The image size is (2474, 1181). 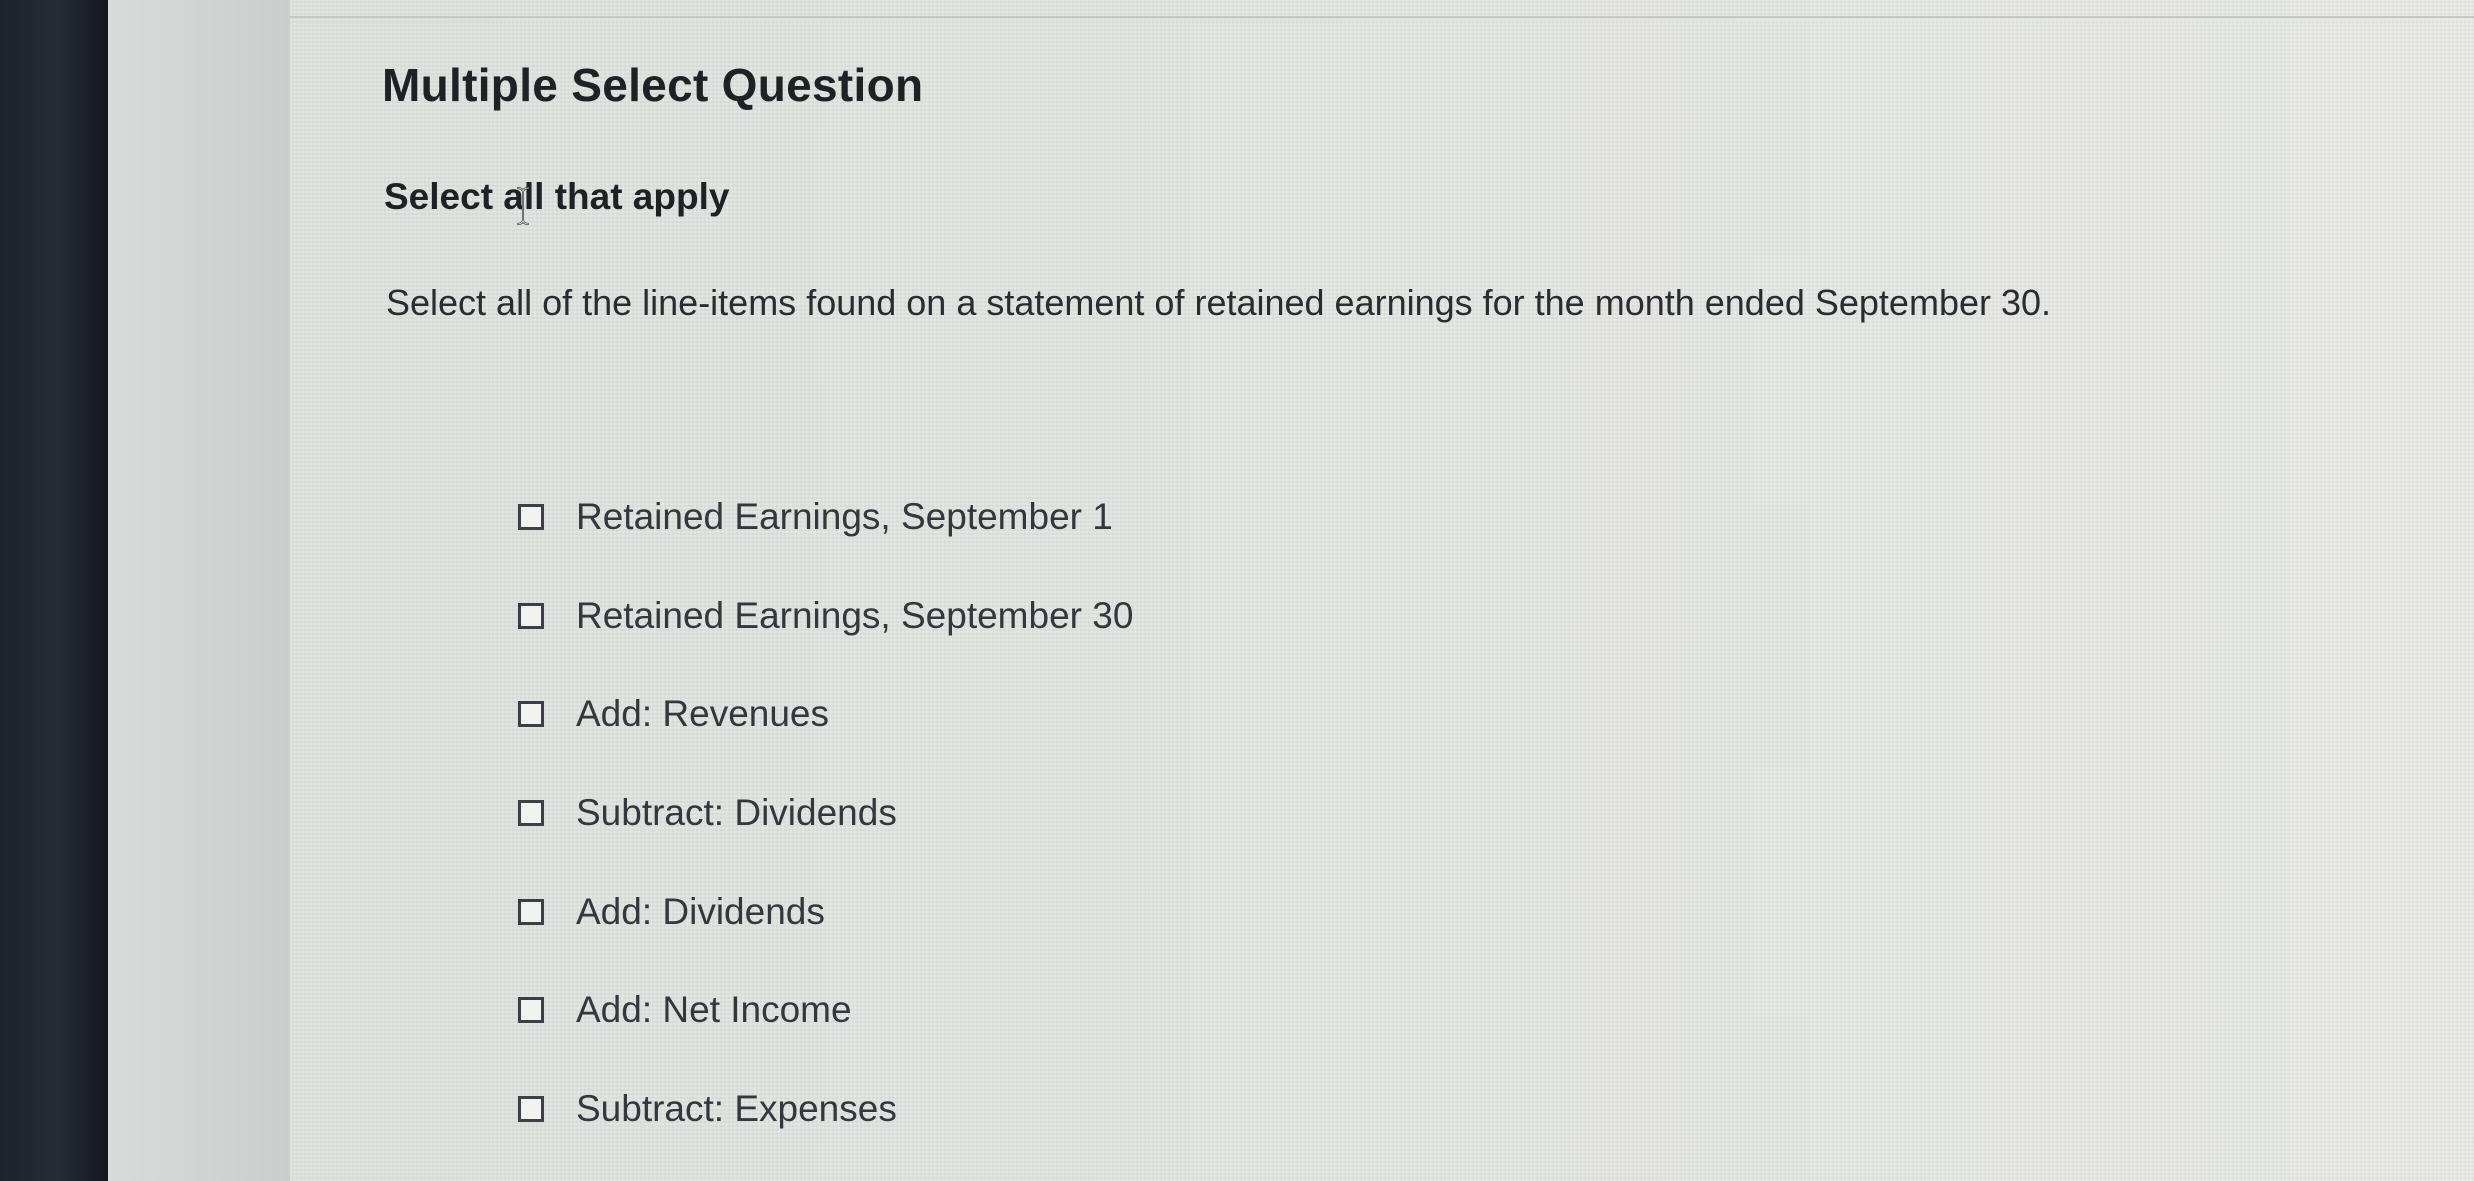 I want to click on option-add-net-income: Add: Net Income, so click(x=825, y=1010).